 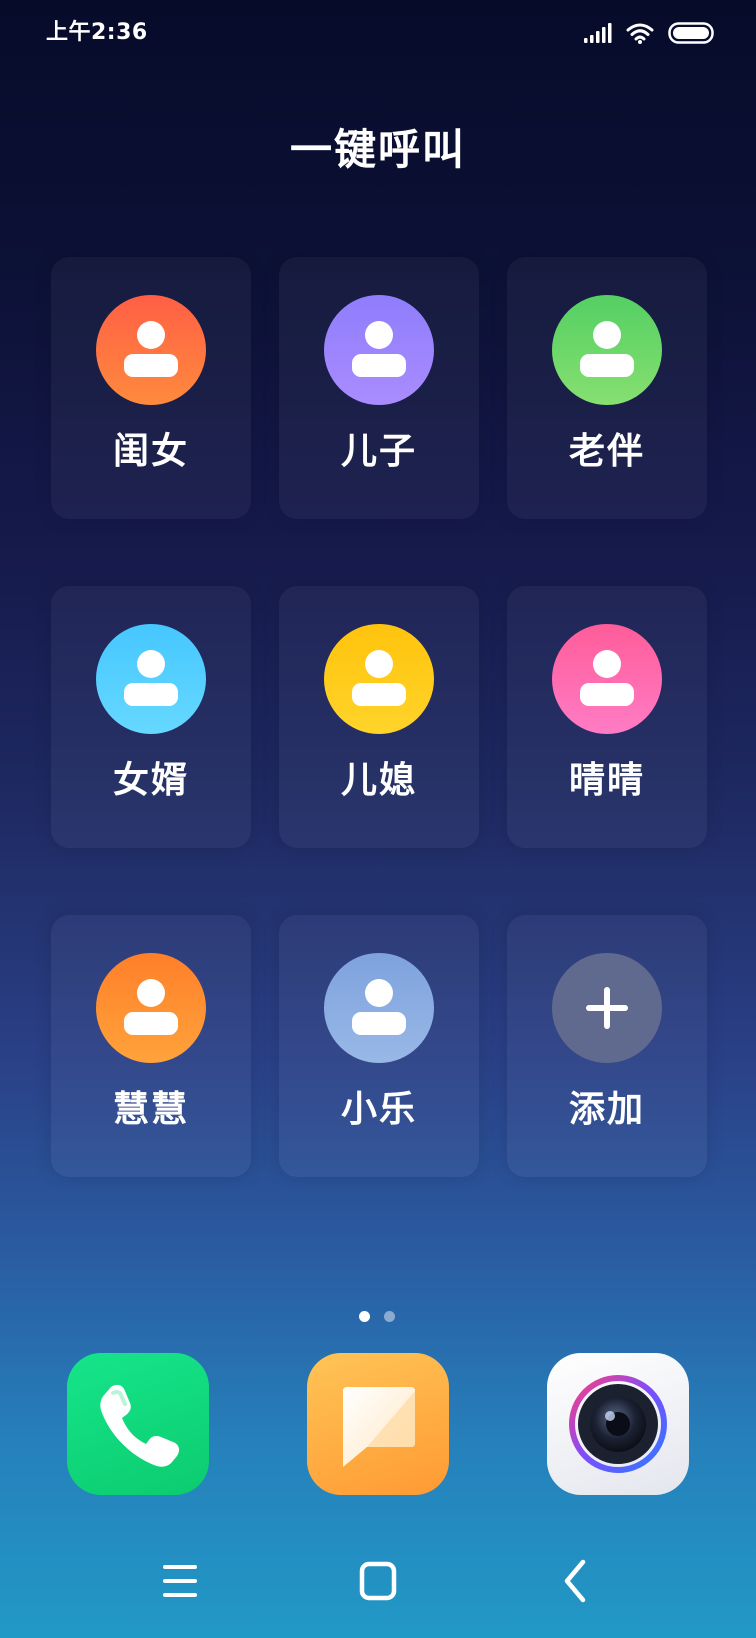 What do you see at coordinates (606, 451) in the screenshot?
I see `contact-name: 老伴` at bounding box center [606, 451].